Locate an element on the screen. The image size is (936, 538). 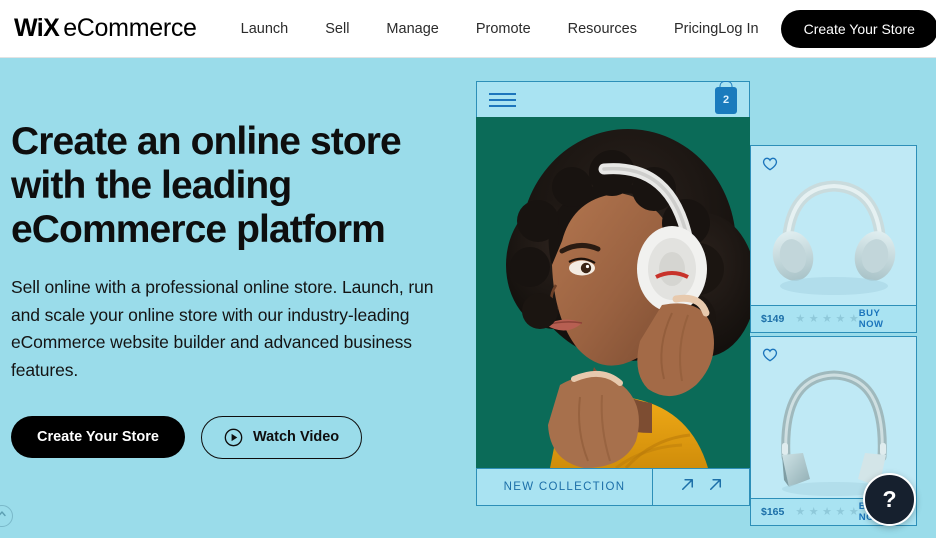
play-circle-icon is located at coordinates (233, 437).